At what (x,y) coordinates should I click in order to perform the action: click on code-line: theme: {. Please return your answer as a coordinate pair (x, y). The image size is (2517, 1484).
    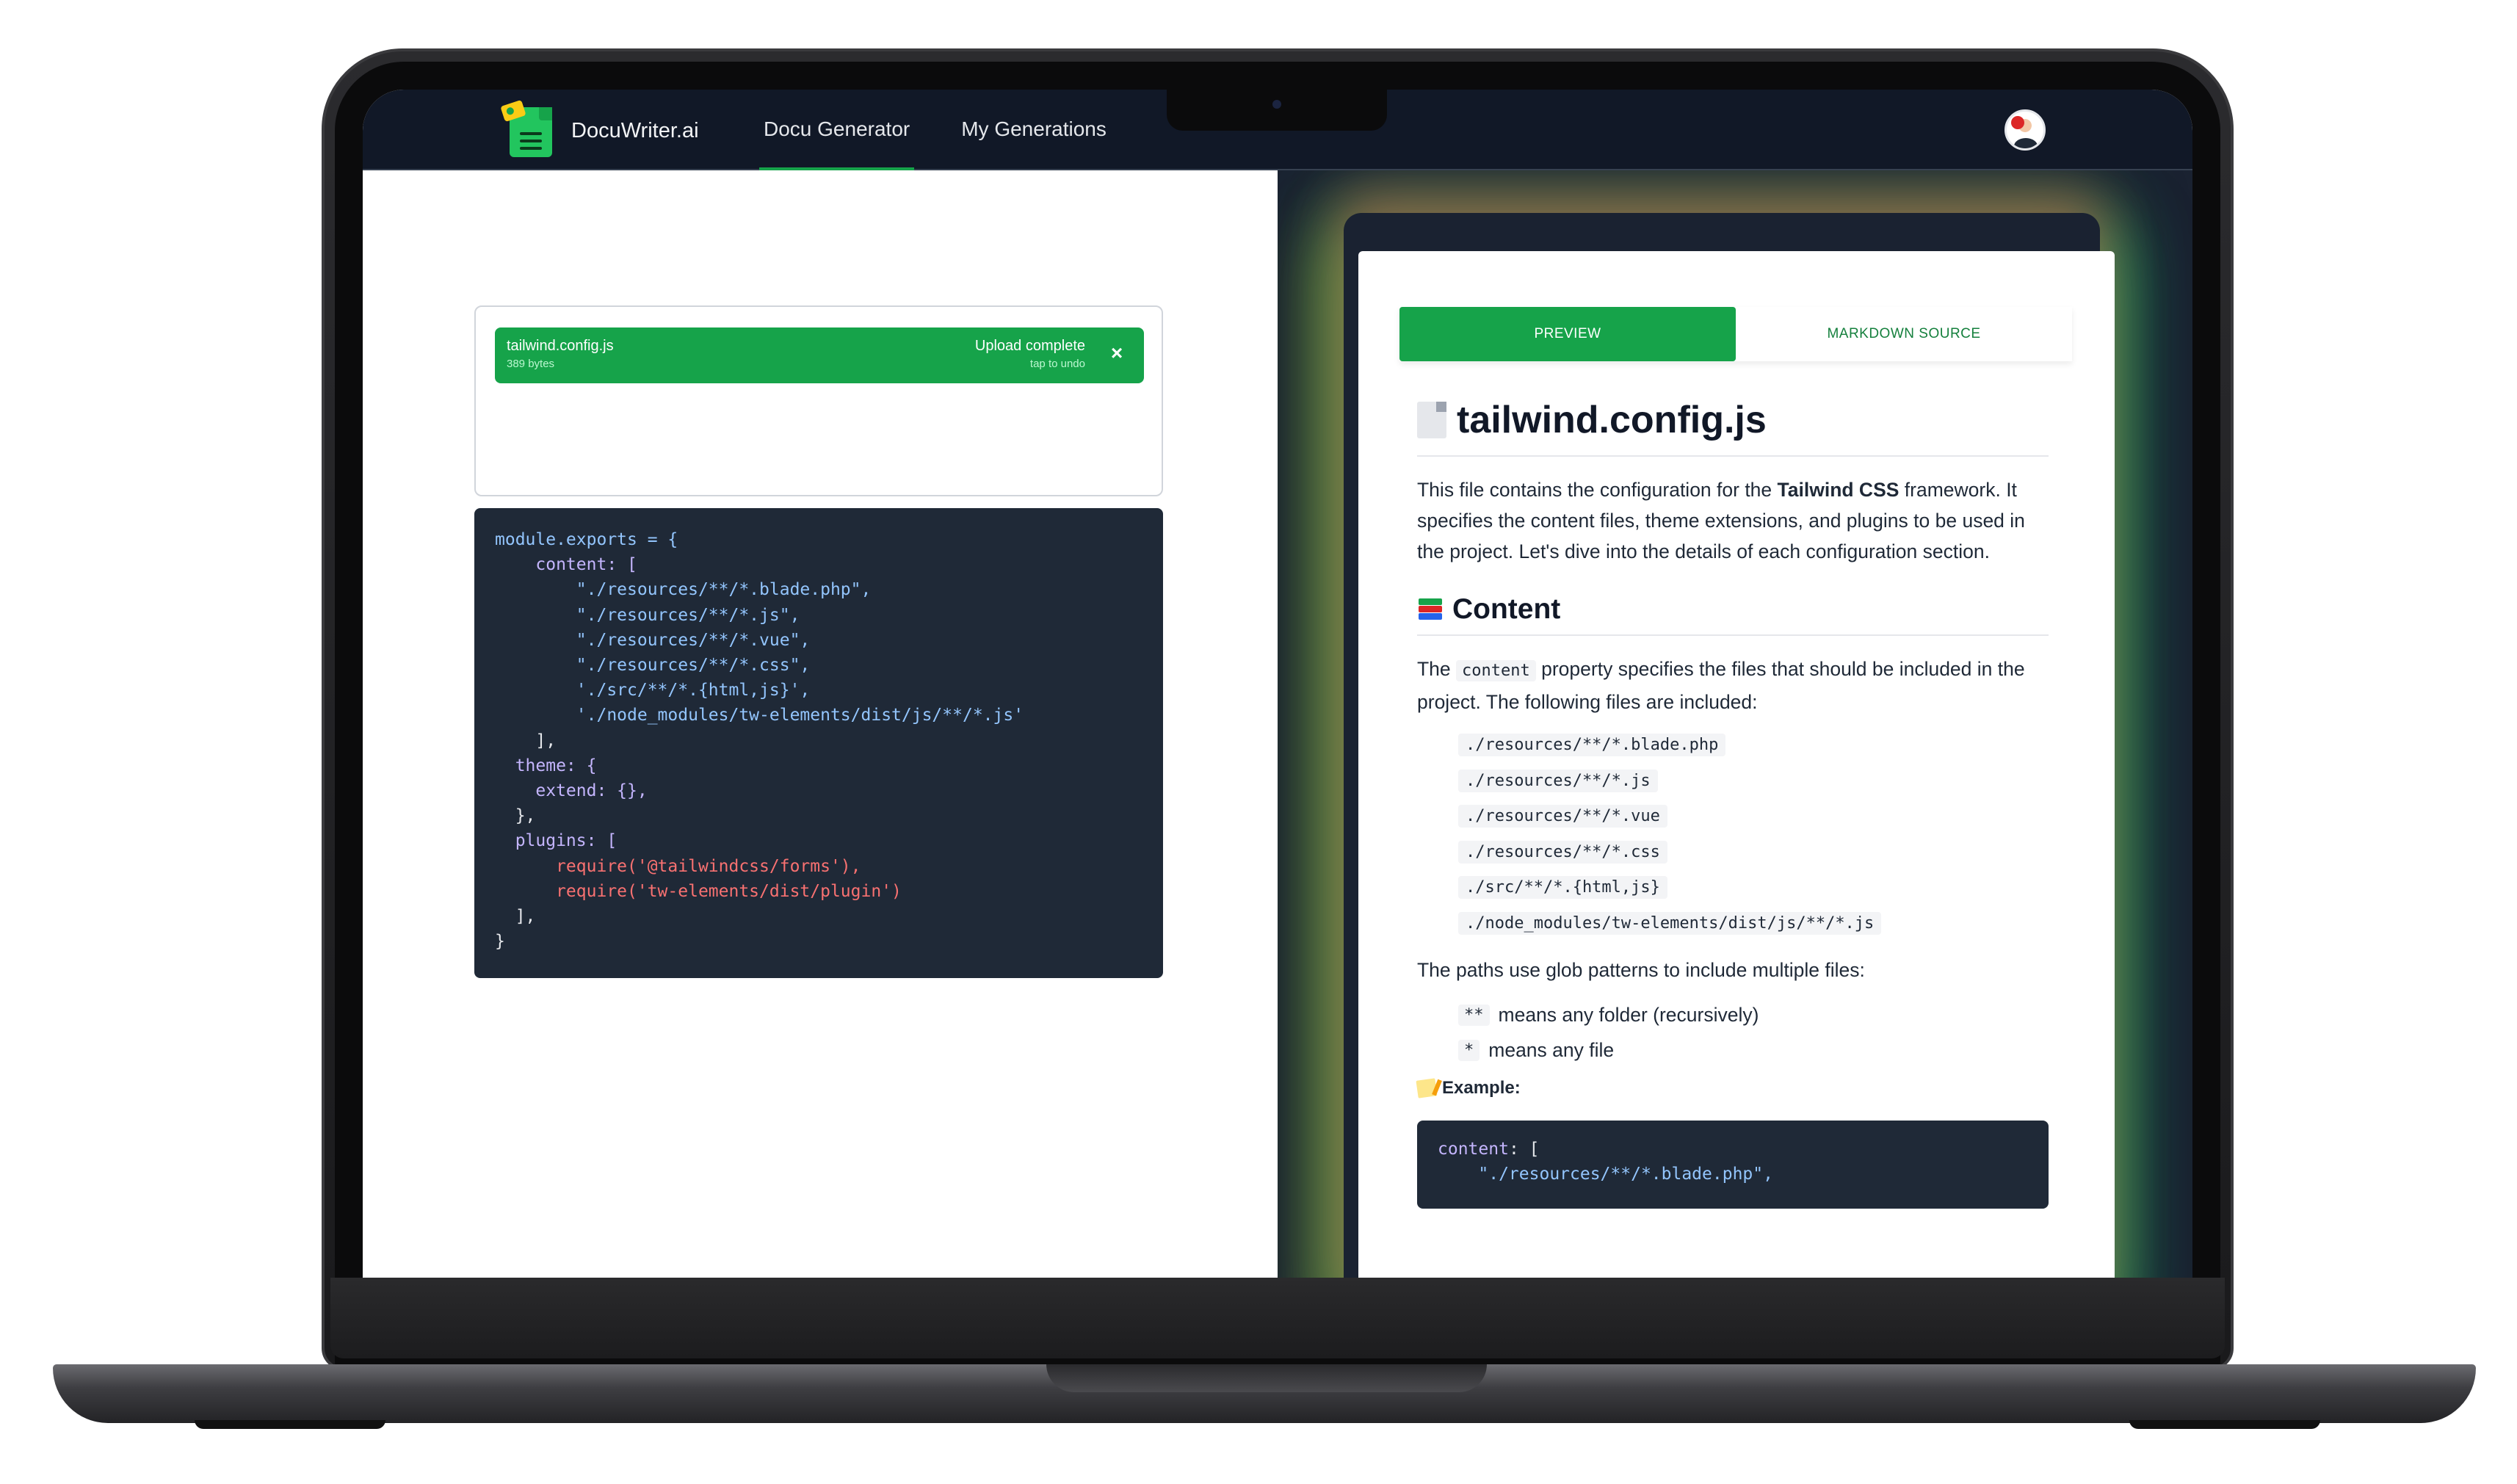
    Looking at the image, I should click on (546, 765).